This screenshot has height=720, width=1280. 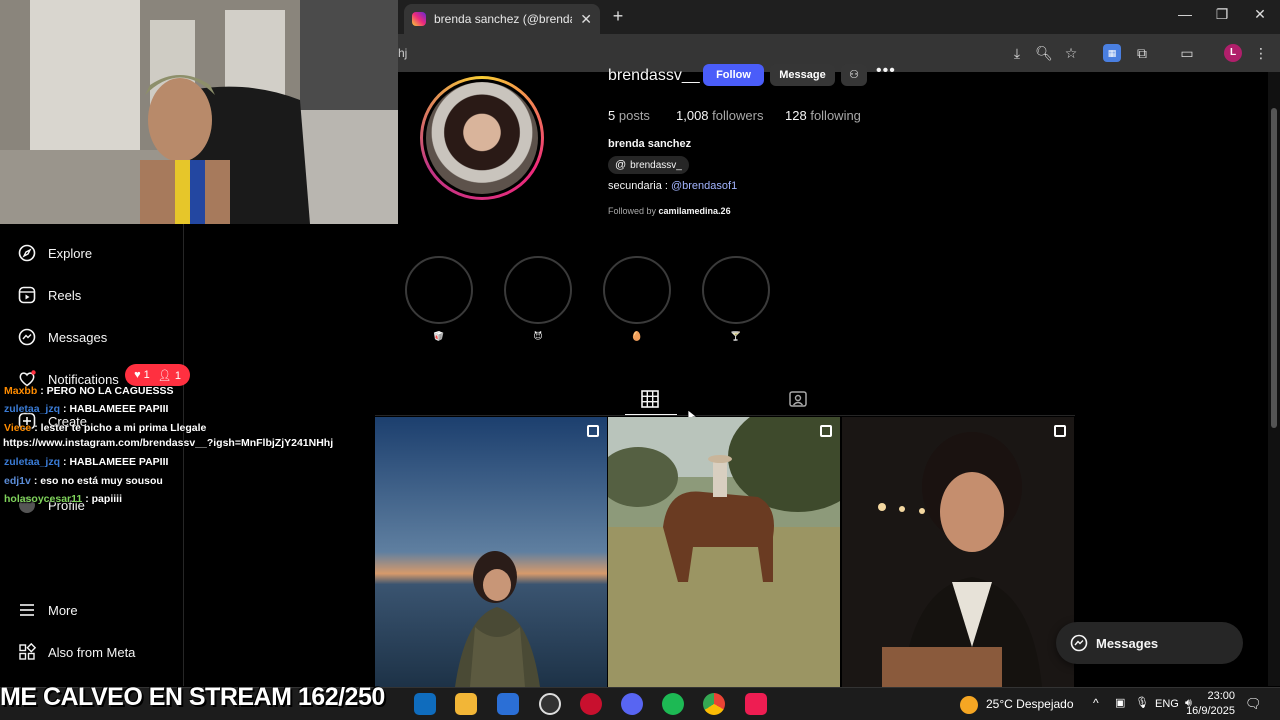 I want to click on followers-count: 1,008 followers, so click(x=719, y=115).